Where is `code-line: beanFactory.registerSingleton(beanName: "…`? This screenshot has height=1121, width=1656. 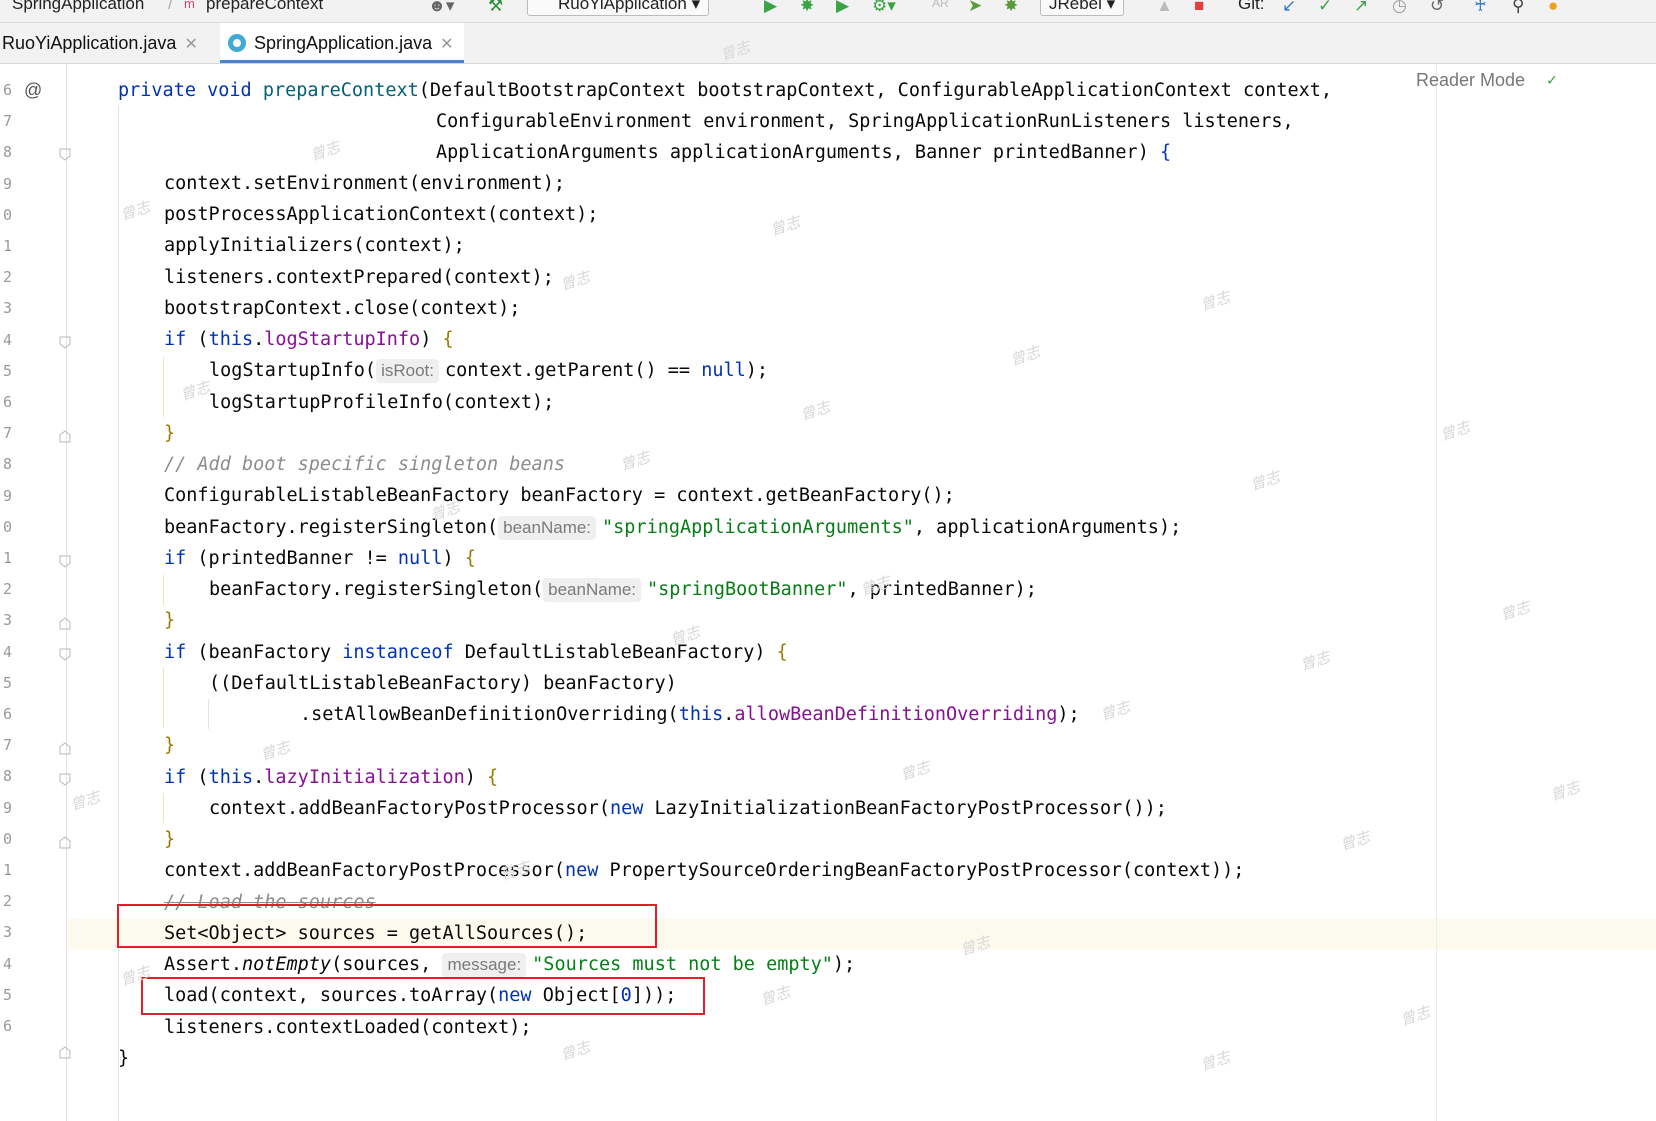
code-line: beanFactory.registerSingleton(beanName: "… is located at coordinates (623, 590).